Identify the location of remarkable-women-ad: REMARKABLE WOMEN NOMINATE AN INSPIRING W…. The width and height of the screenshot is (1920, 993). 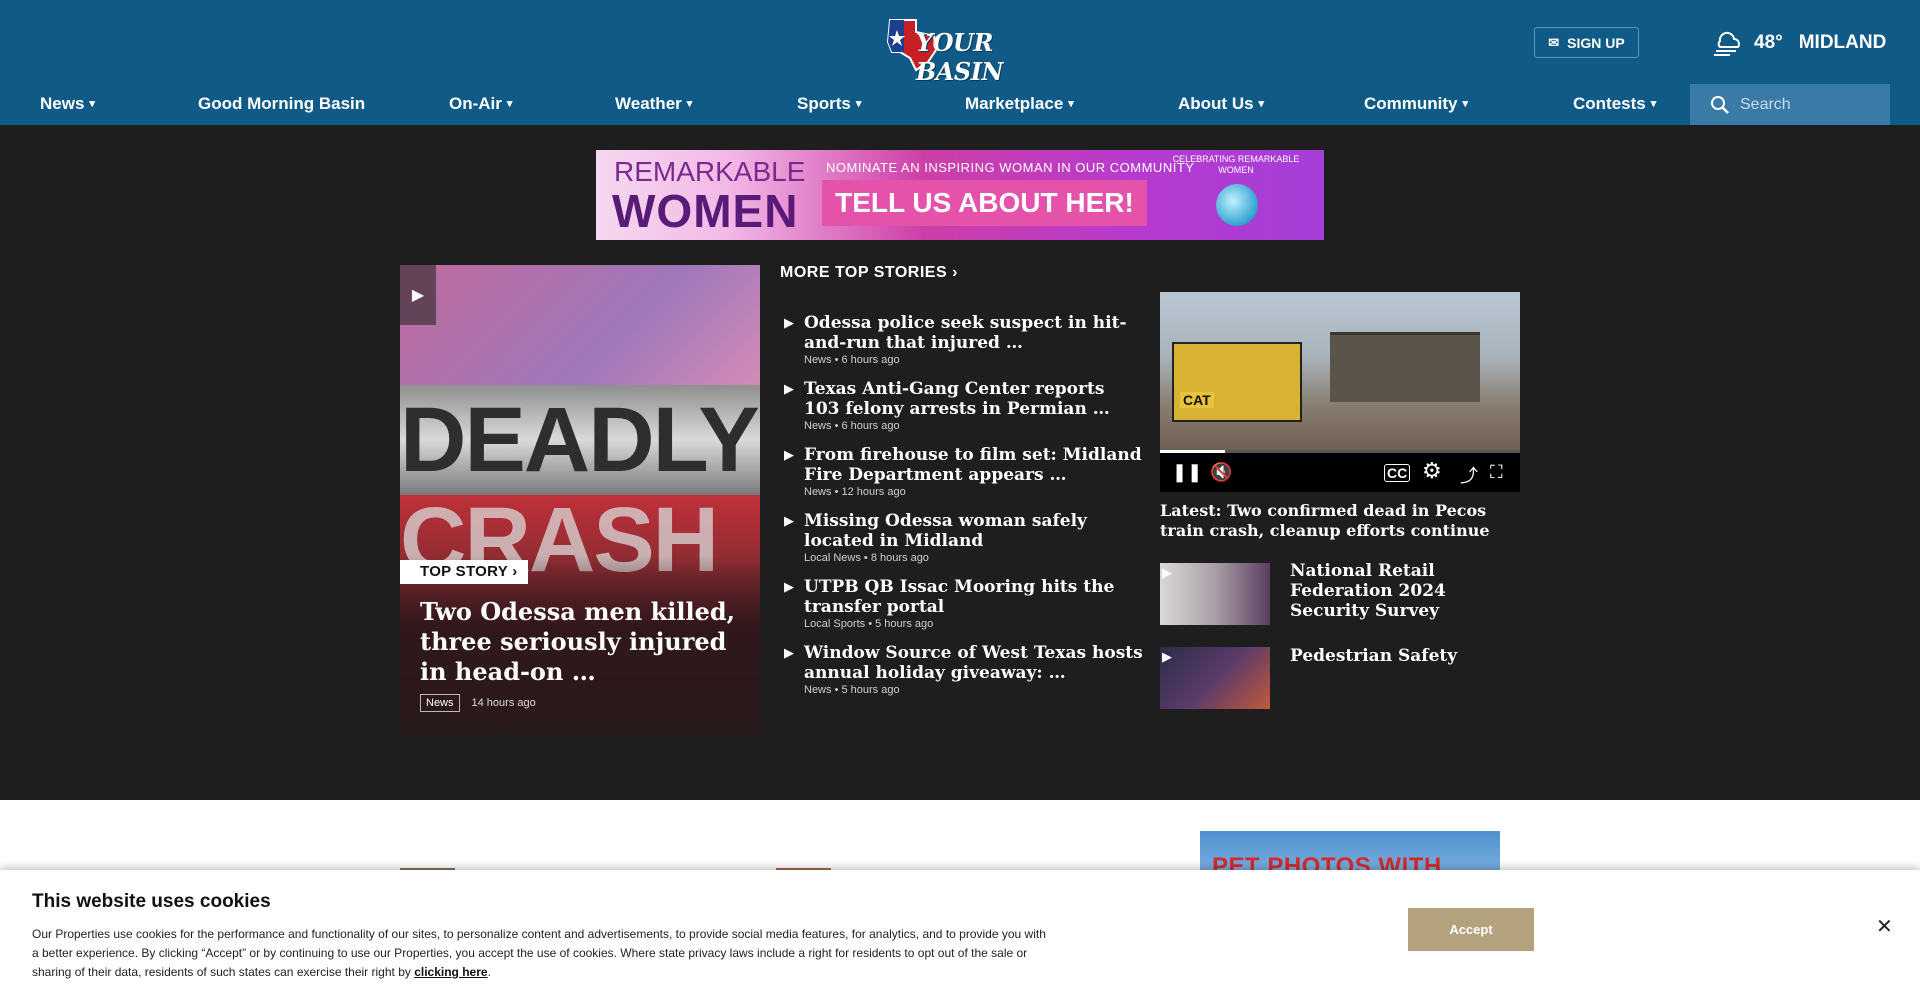
(960, 195).